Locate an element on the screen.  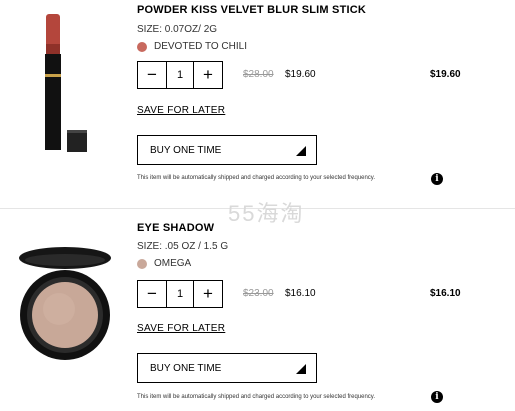
product-size: SIZE: .05 OZ / 1.5 G is located at coordinates (183, 246).